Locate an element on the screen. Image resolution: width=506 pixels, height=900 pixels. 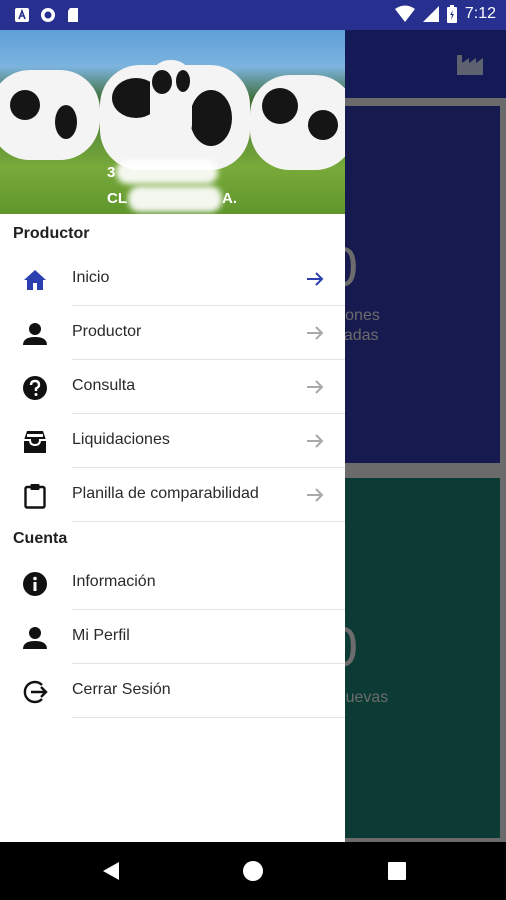
stat-card-facturas: 0 turas nuevas is located at coordinates (422, 658).